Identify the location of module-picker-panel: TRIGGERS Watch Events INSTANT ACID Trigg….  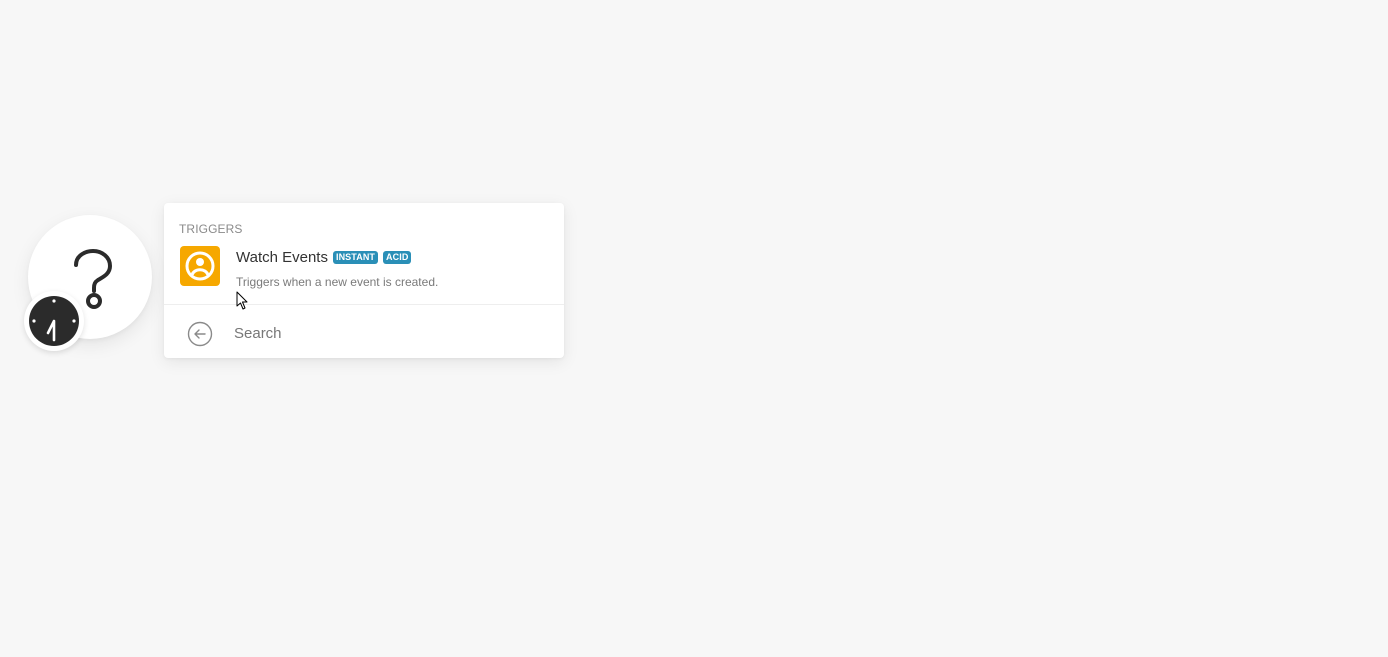
(364, 280).